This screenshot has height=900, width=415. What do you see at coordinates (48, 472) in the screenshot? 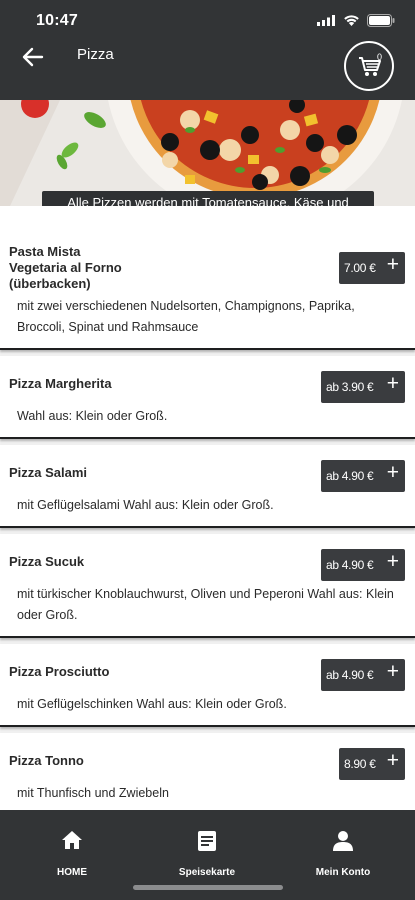
I see `item-name: Pizza Salami` at bounding box center [48, 472].